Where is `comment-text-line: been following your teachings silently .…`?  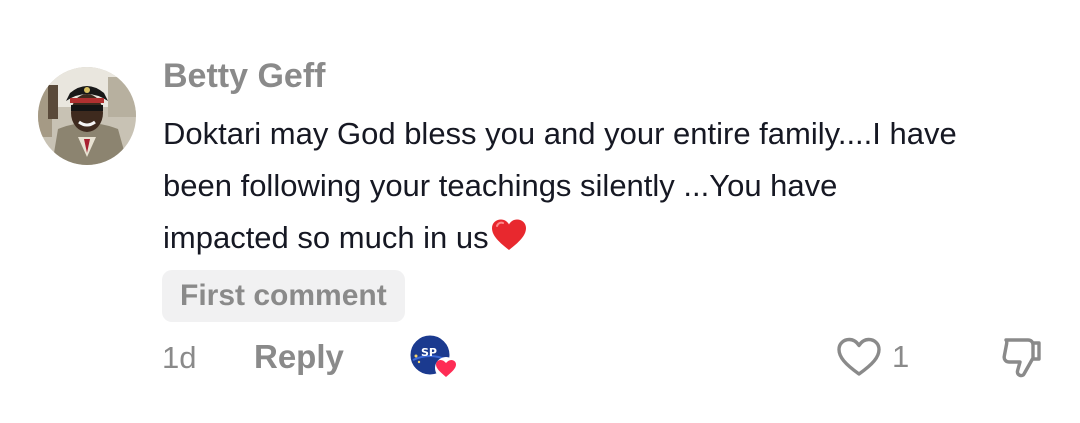 comment-text-line: been following your teachings silently .… is located at coordinates (500, 185).